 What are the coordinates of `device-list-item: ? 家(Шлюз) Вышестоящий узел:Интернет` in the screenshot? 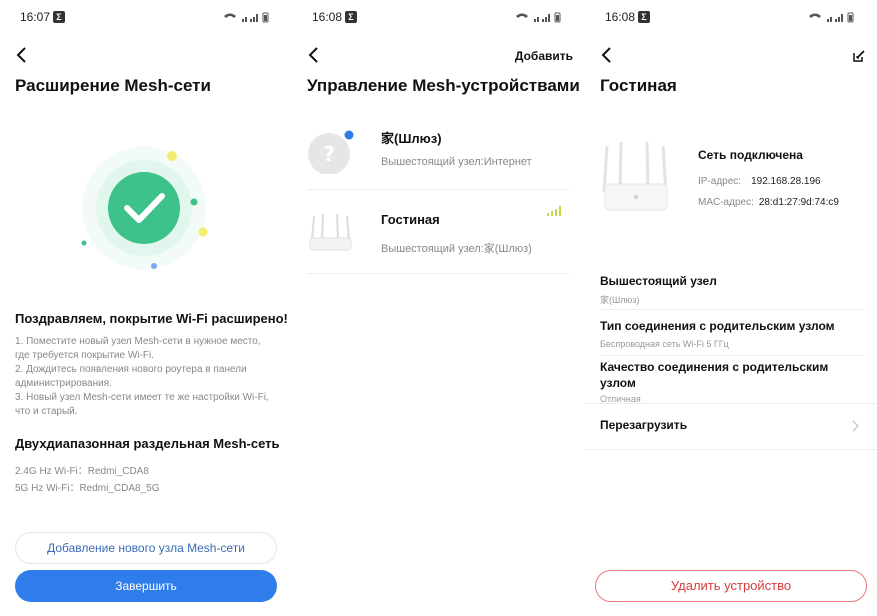 It's located at (438, 157).